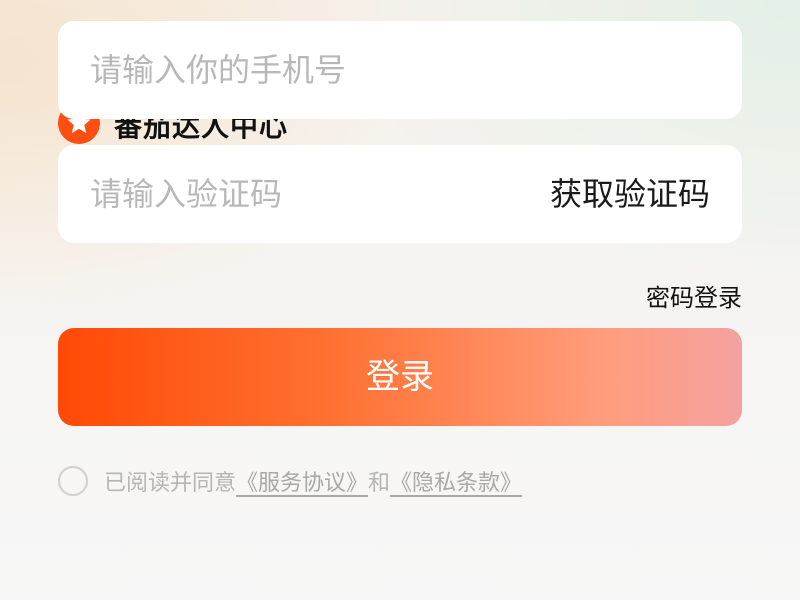 The height and width of the screenshot is (600, 800). What do you see at coordinates (379, 483) in the screenshot?
I see `agreement-conjunction: 和` at bounding box center [379, 483].